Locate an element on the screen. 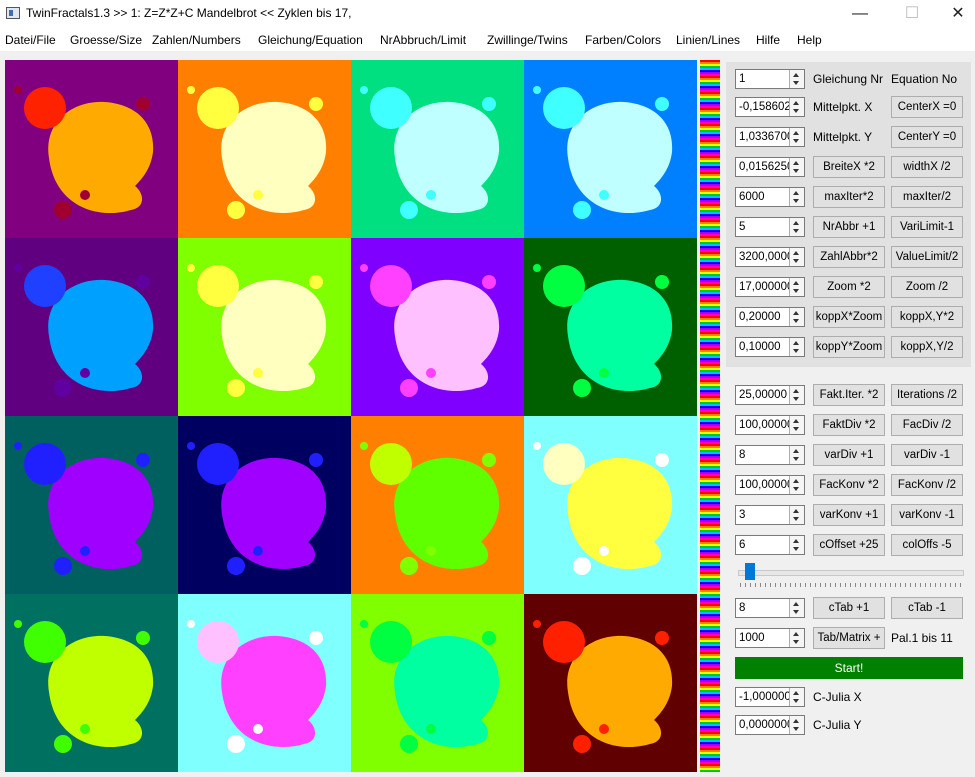  var-konv-spinbox: 3 is located at coordinates (770, 515).